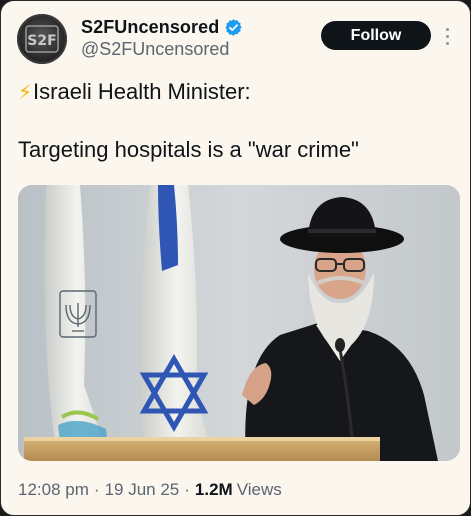 The image size is (471, 516). Describe the element at coordinates (150, 27) in the screenshot. I see `display-name: S2FUncensored` at that location.